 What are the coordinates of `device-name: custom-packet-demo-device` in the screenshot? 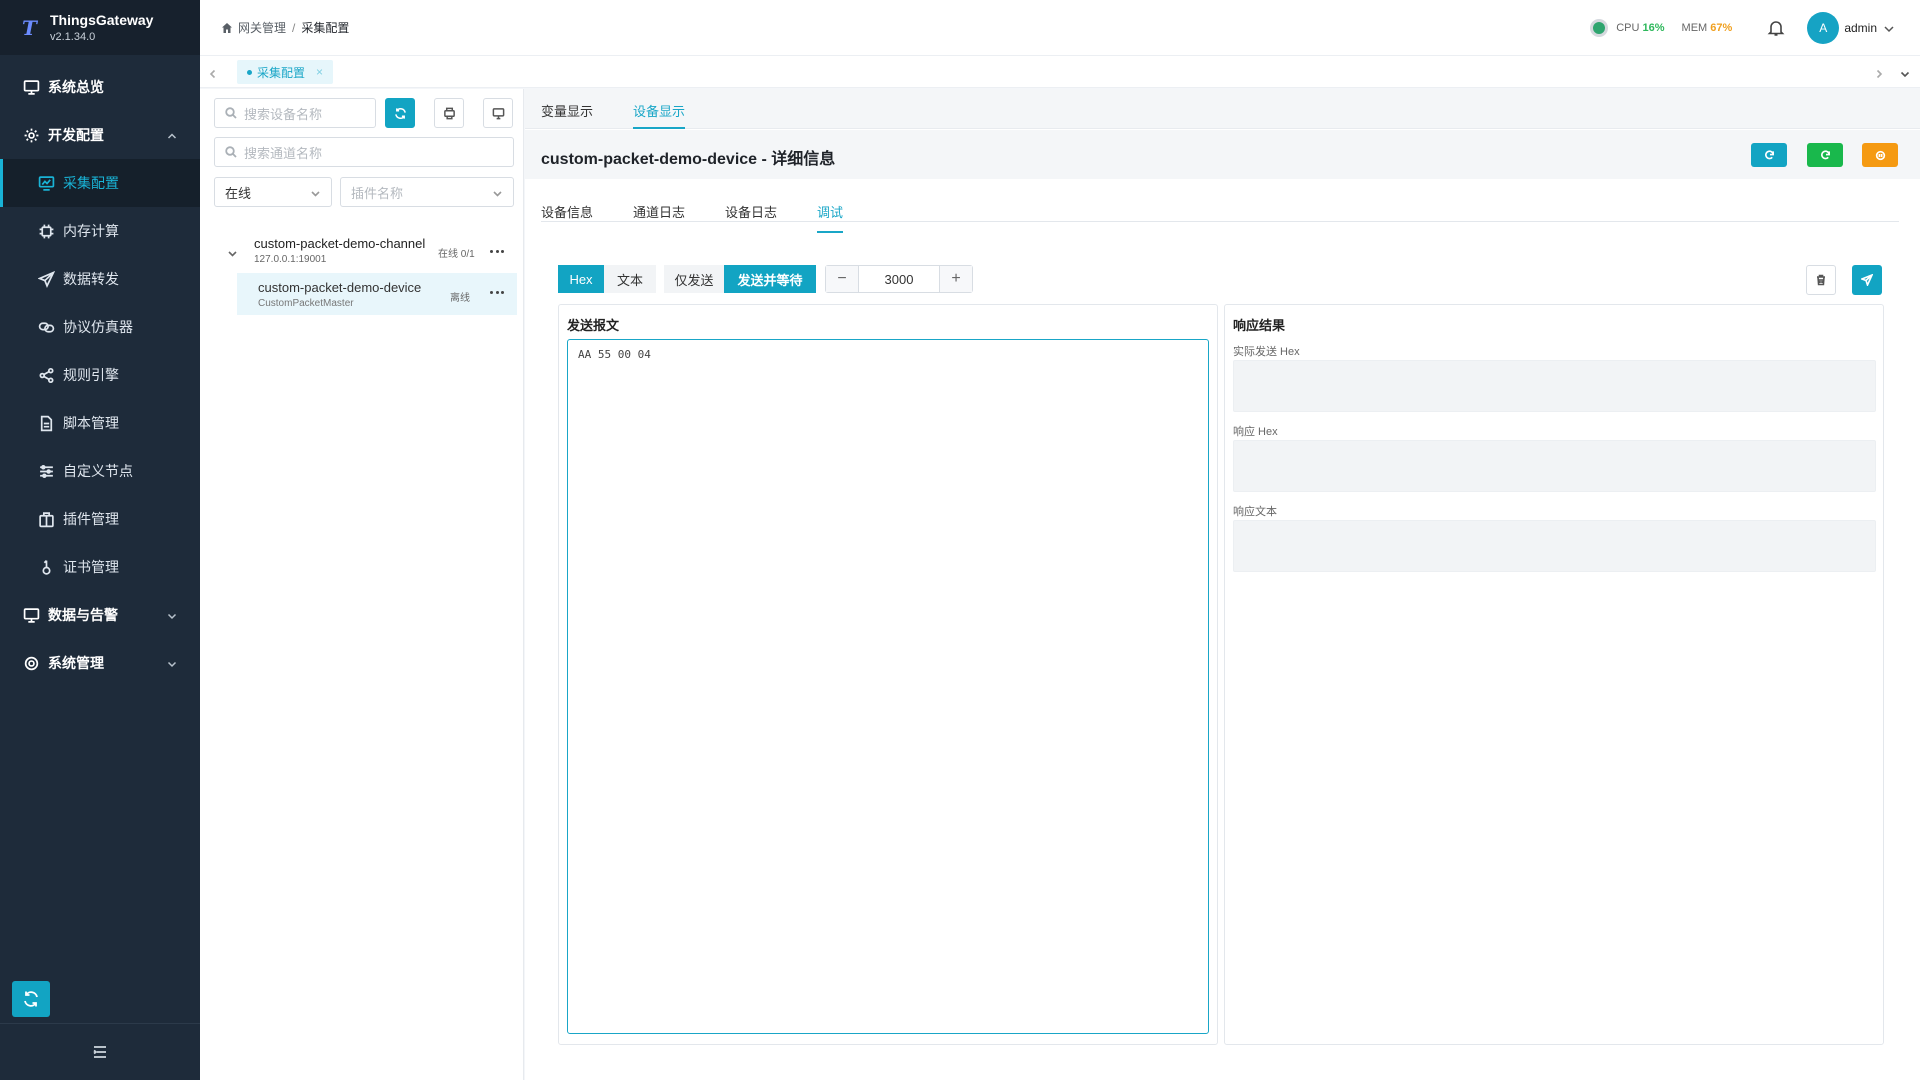 It's located at (340, 287).